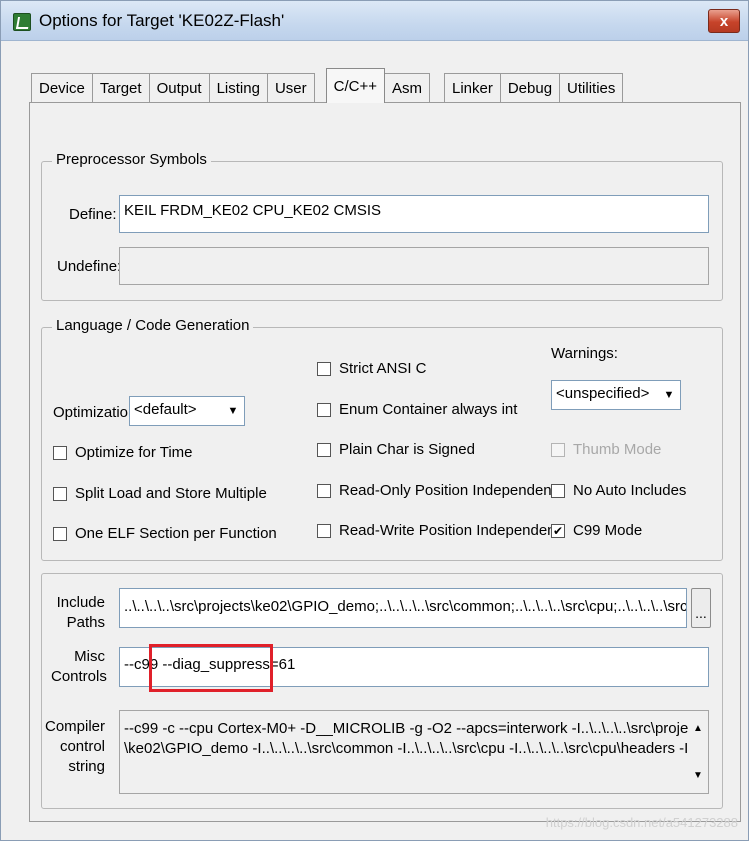 The height and width of the screenshot is (841, 749). Describe the element at coordinates (630, 490) in the screenshot. I see `no-auto-includes-label: No Auto Includes` at that location.